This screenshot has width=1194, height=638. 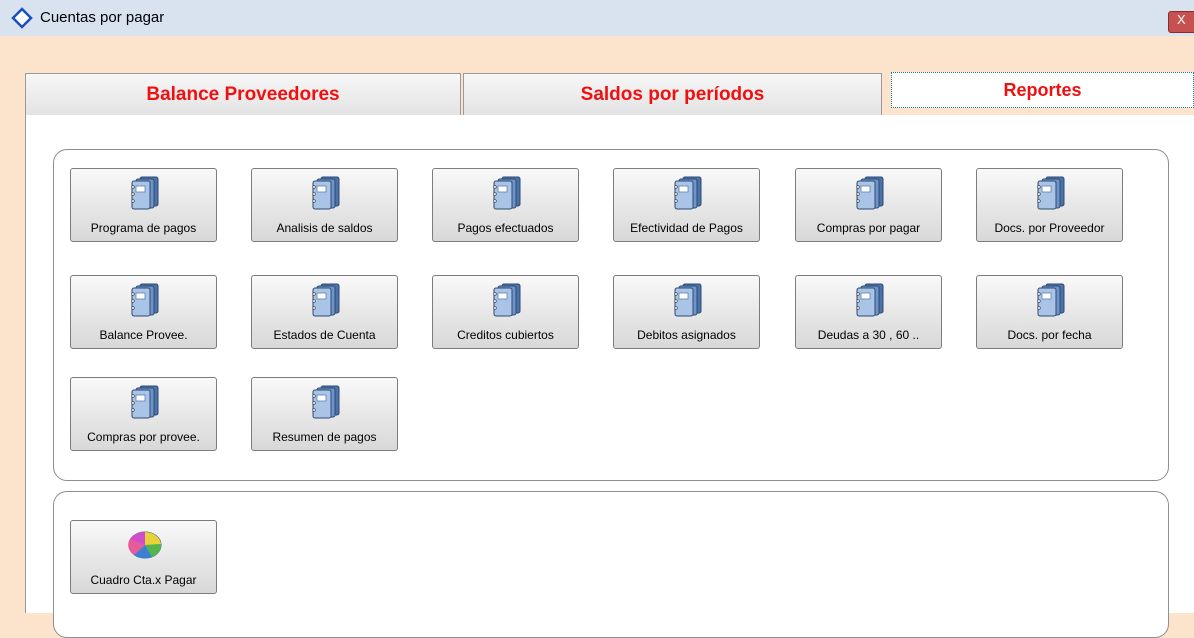 What do you see at coordinates (145, 545) in the screenshot?
I see `pie-chart-icon` at bounding box center [145, 545].